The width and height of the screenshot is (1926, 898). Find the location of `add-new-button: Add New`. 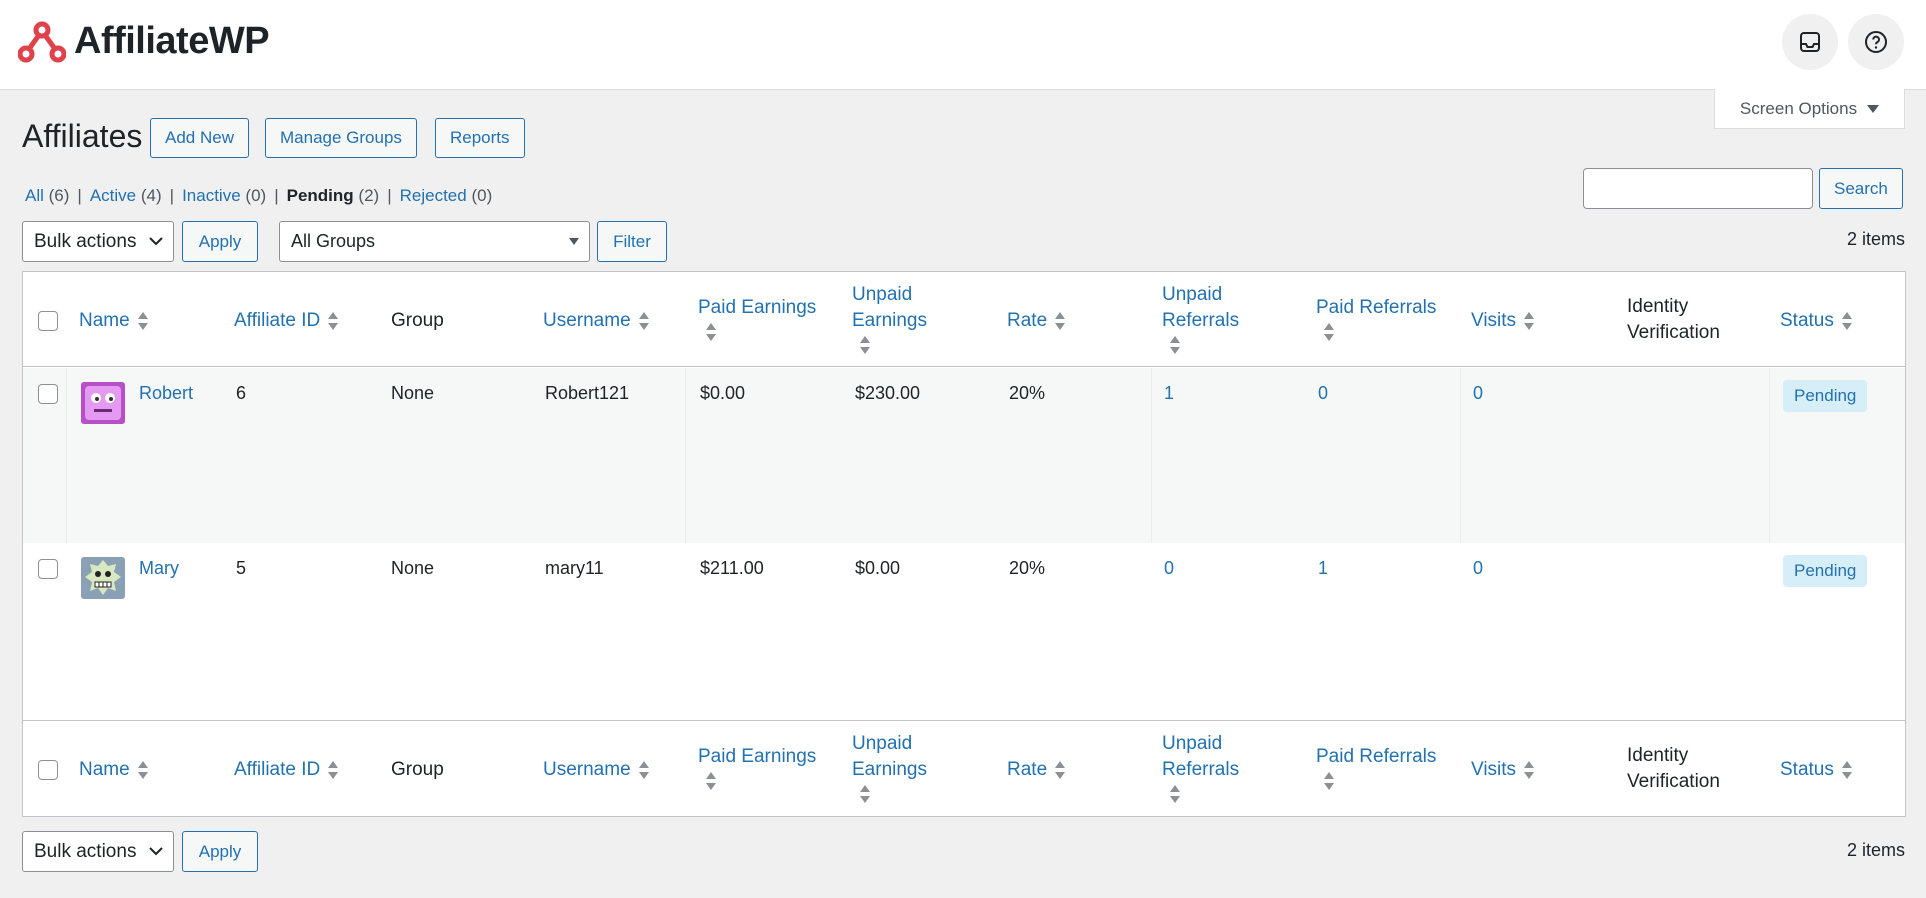

add-new-button: Add New is located at coordinates (199, 138).